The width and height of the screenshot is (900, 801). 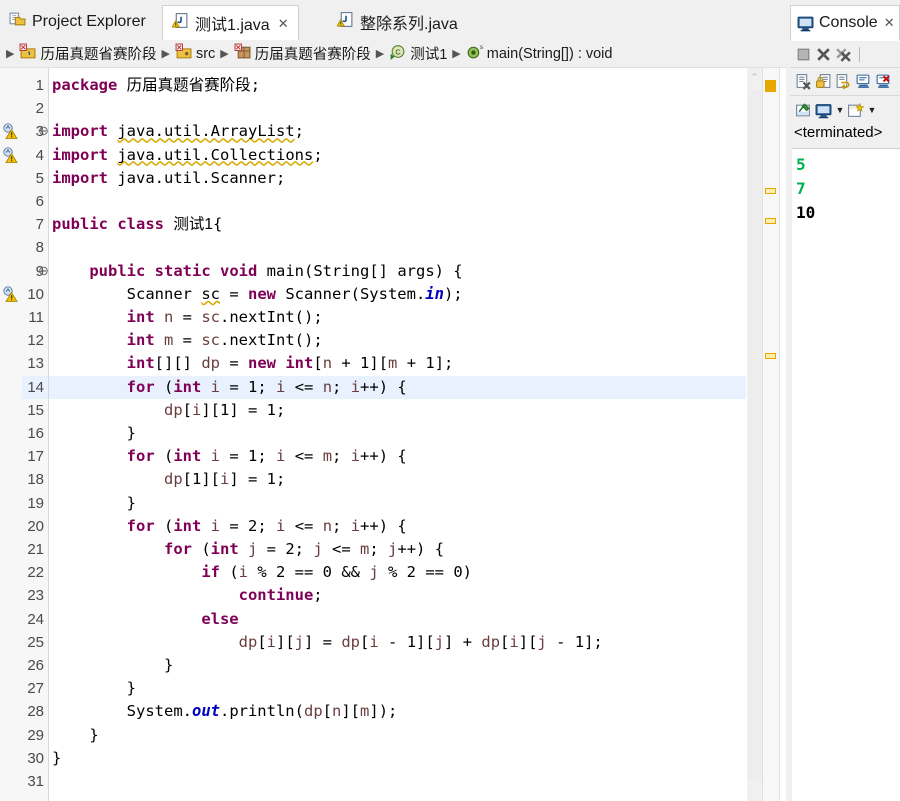 What do you see at coordinates (35, 480) in the screenshot?
I see `line-number: 18` at bounding box center [35, 480].